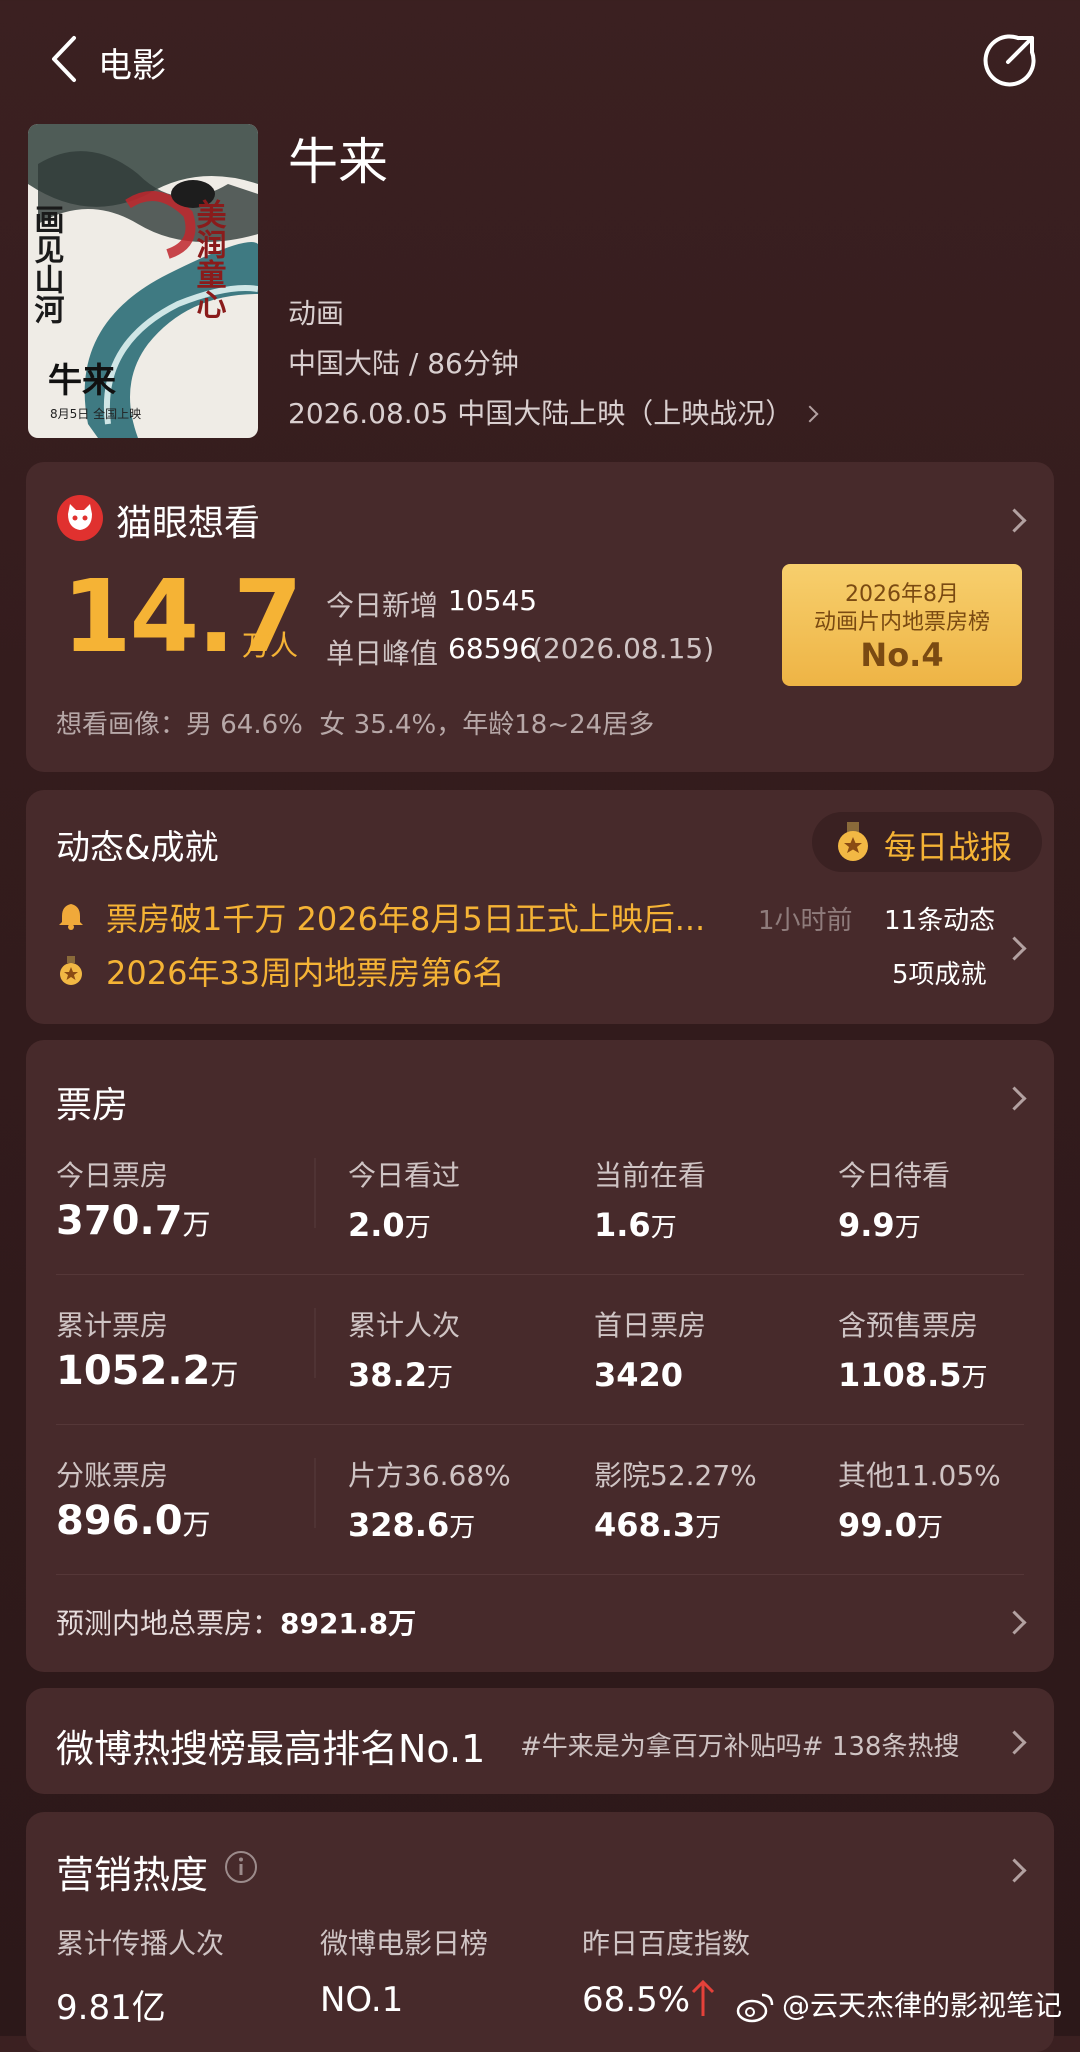  I want to click on stat-value: 1.6万, so click(635, 1225).